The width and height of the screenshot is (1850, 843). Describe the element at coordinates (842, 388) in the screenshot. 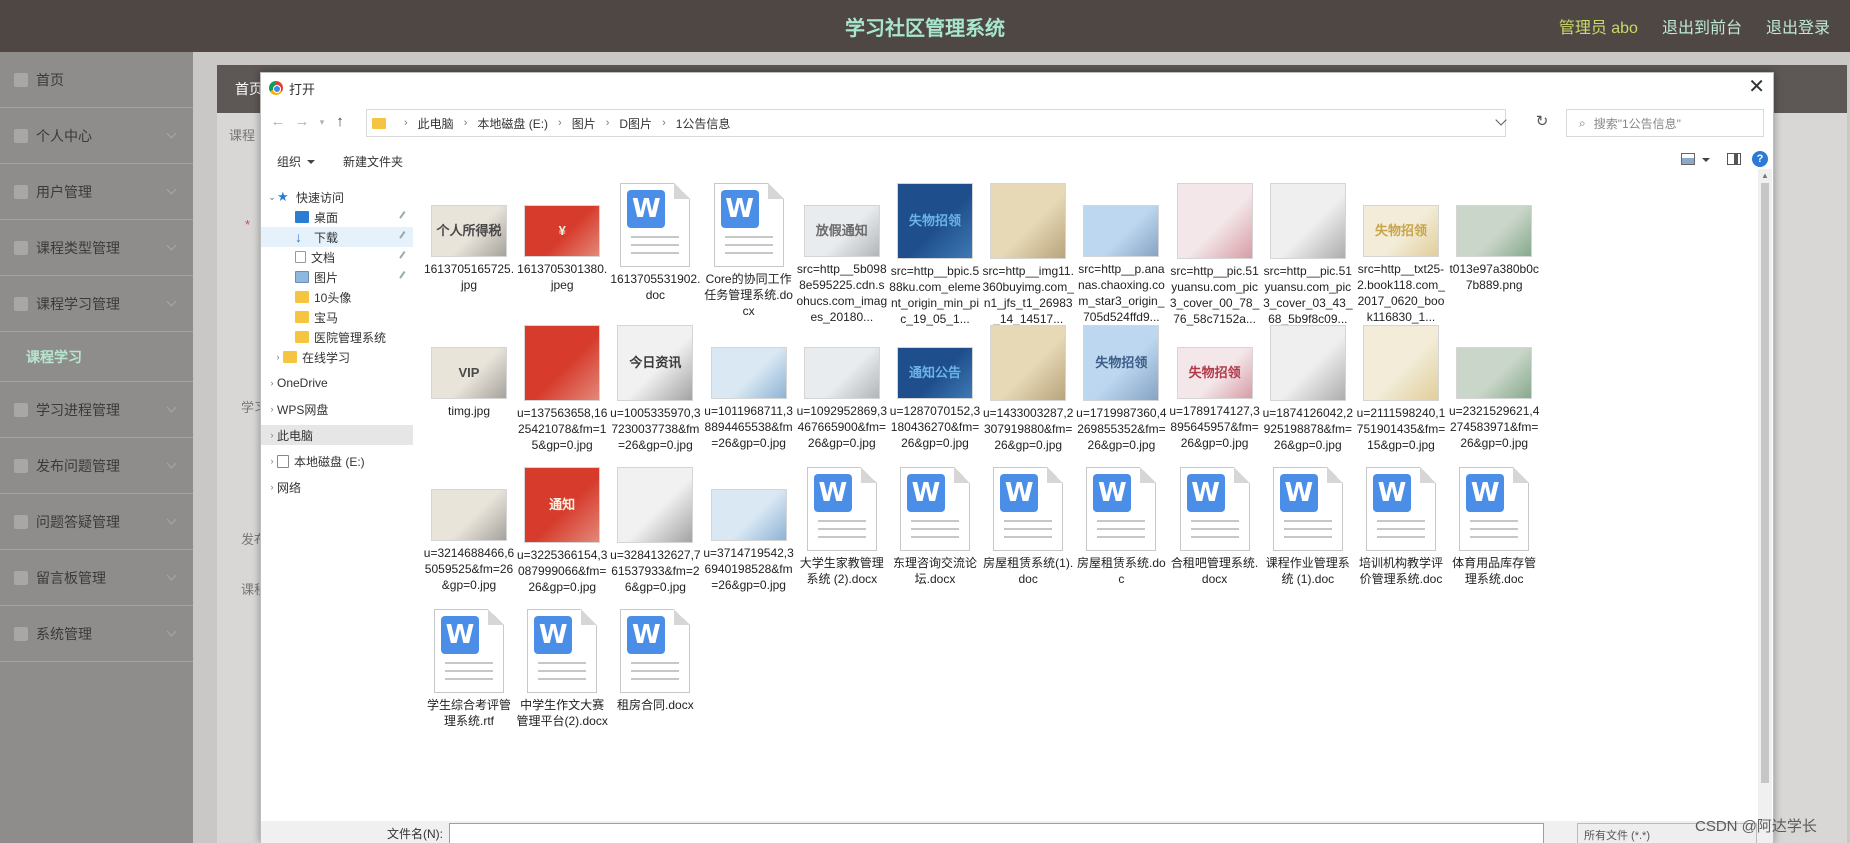

I see `image-file: u=1092952869,3467665900&fm=26&gp=0.jpg` at that location.